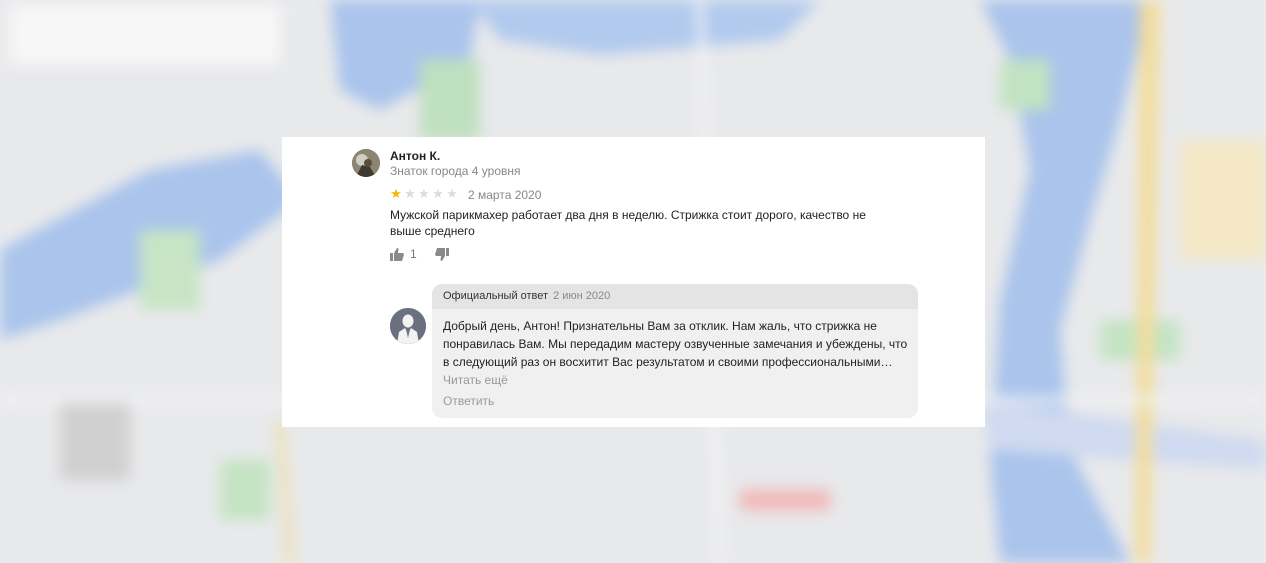  What do you see at coordinates (455, 171) in the screenshot?
I see `author-level: Знаток города 4 уровня` at bounding box center [455, 171].